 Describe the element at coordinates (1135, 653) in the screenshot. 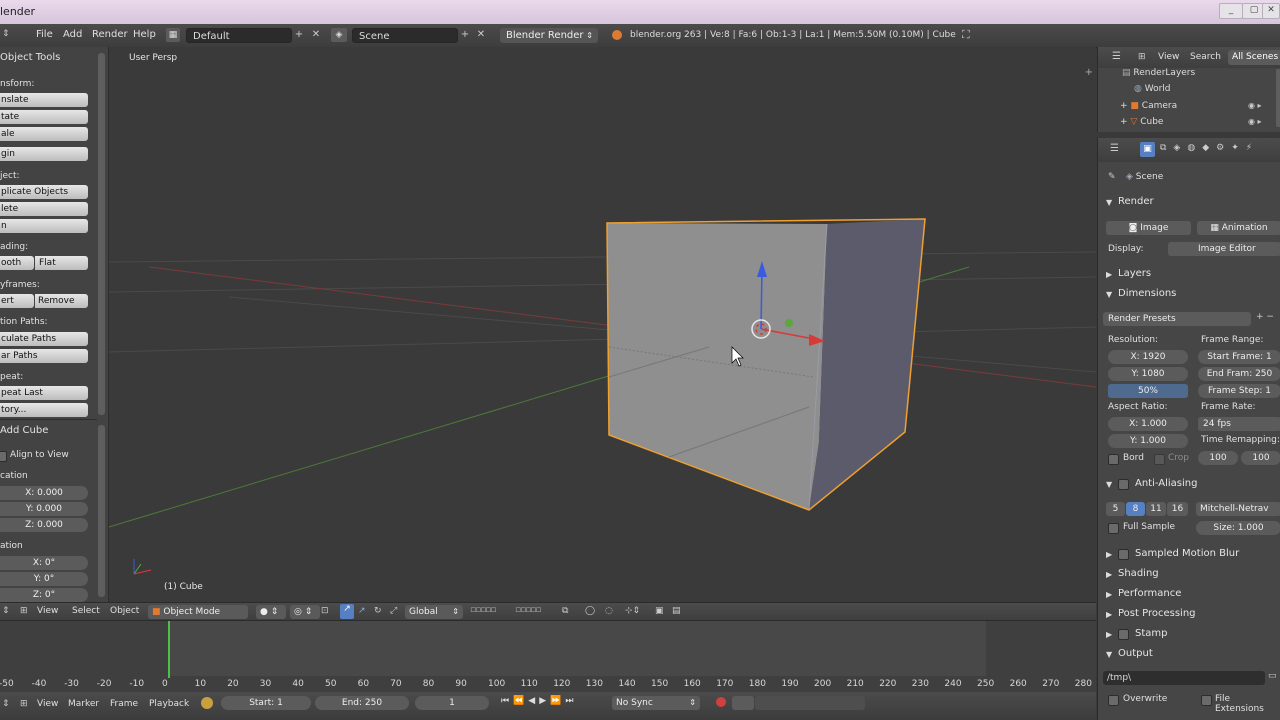

I see `output-panel-header: Output` at that location.